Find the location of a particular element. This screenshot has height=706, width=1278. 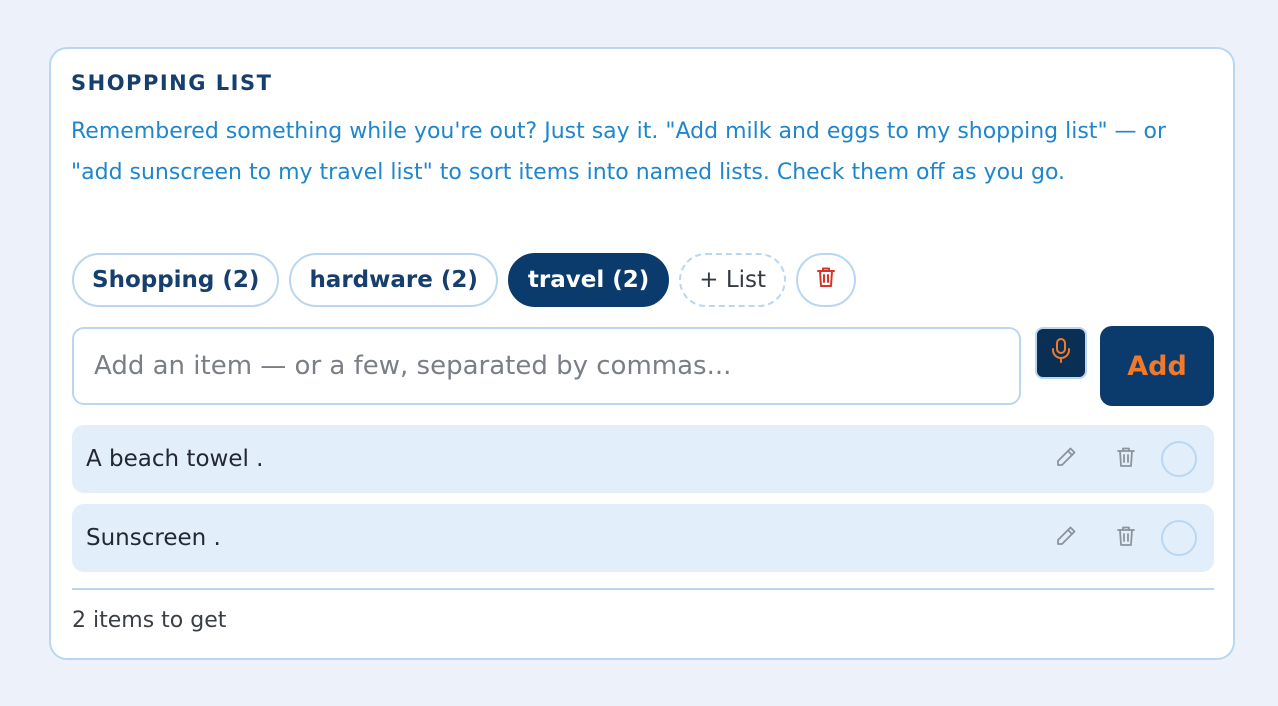

microphone-icon is located at coordinates (1061, 353).